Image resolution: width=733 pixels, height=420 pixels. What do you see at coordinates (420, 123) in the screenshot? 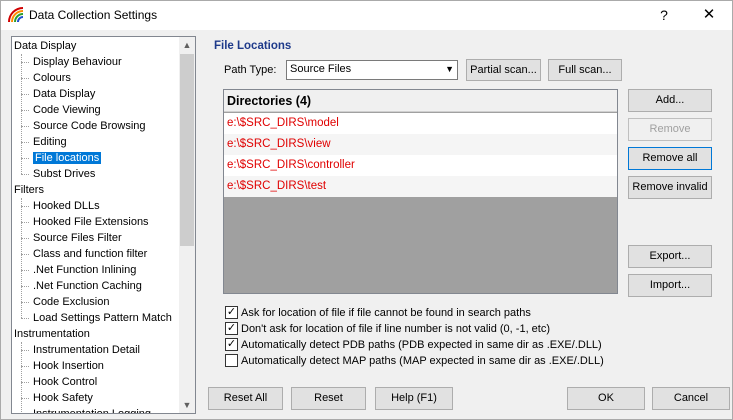
I see `directory-row: e:\$SRC_DIRS\model` at bounding box center [420, 123].